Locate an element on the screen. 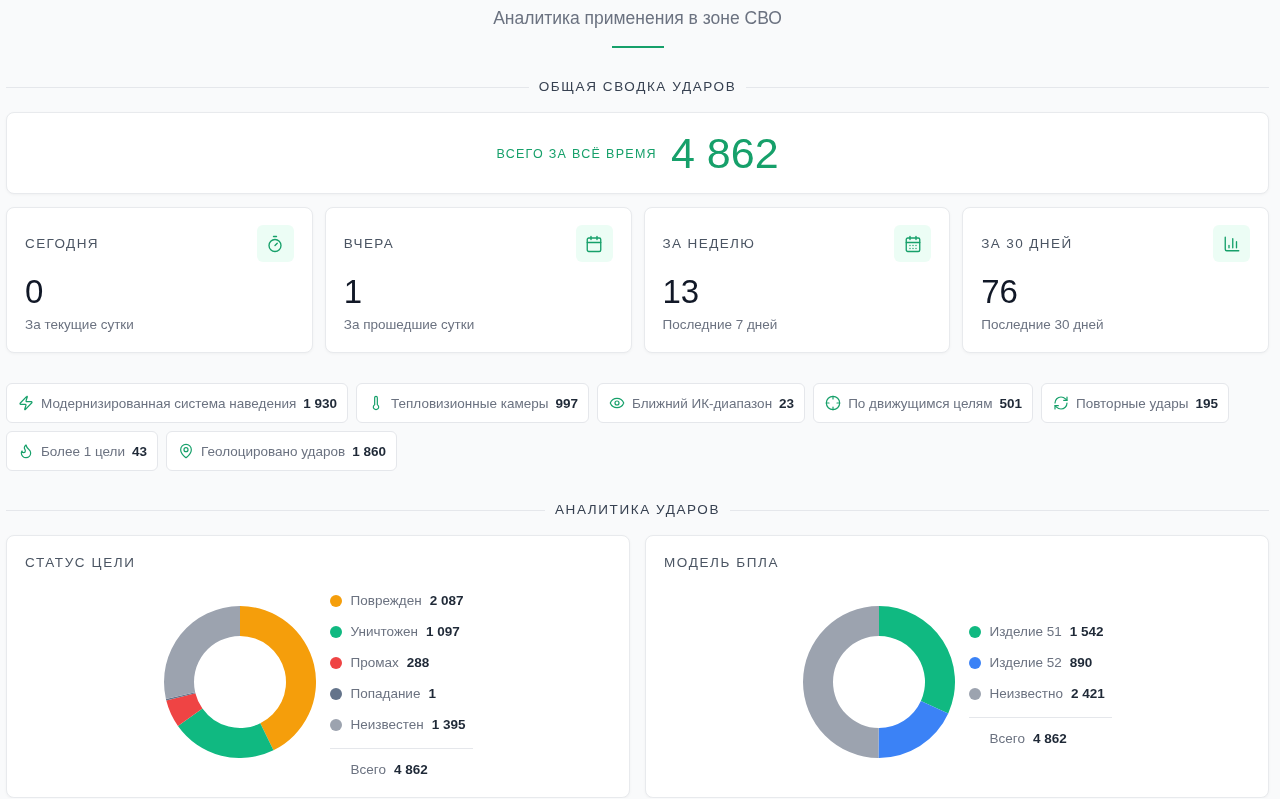 This screenshot has height=799, width=1280. stat-caption: За прошедшие сутки is located at coordinates (409, 325).